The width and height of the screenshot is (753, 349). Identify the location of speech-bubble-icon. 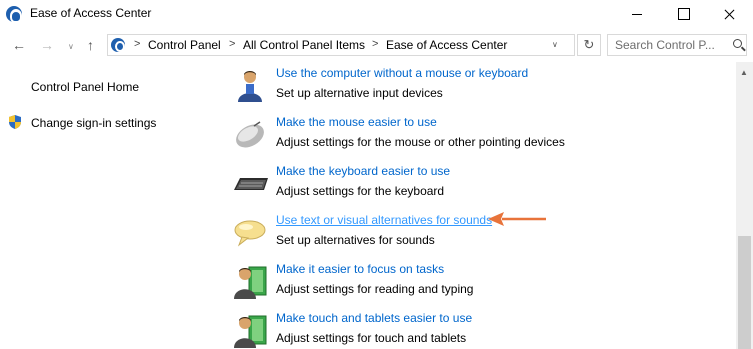
(250, 233).